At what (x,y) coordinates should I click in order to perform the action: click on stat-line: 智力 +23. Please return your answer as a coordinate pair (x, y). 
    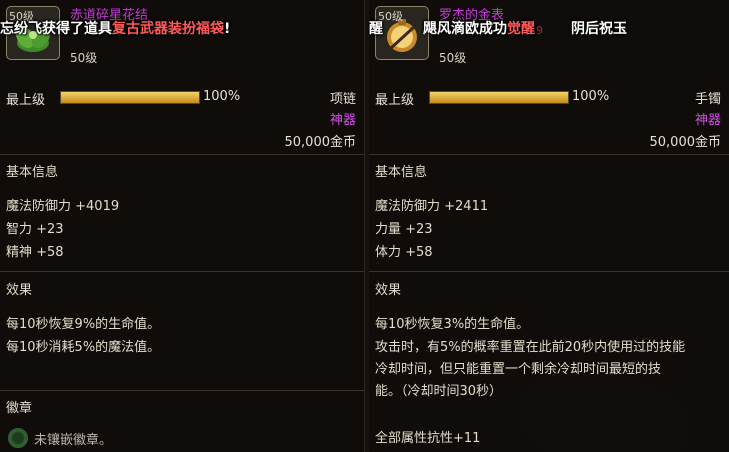
    Looking at the image, I should click on (35, 229).